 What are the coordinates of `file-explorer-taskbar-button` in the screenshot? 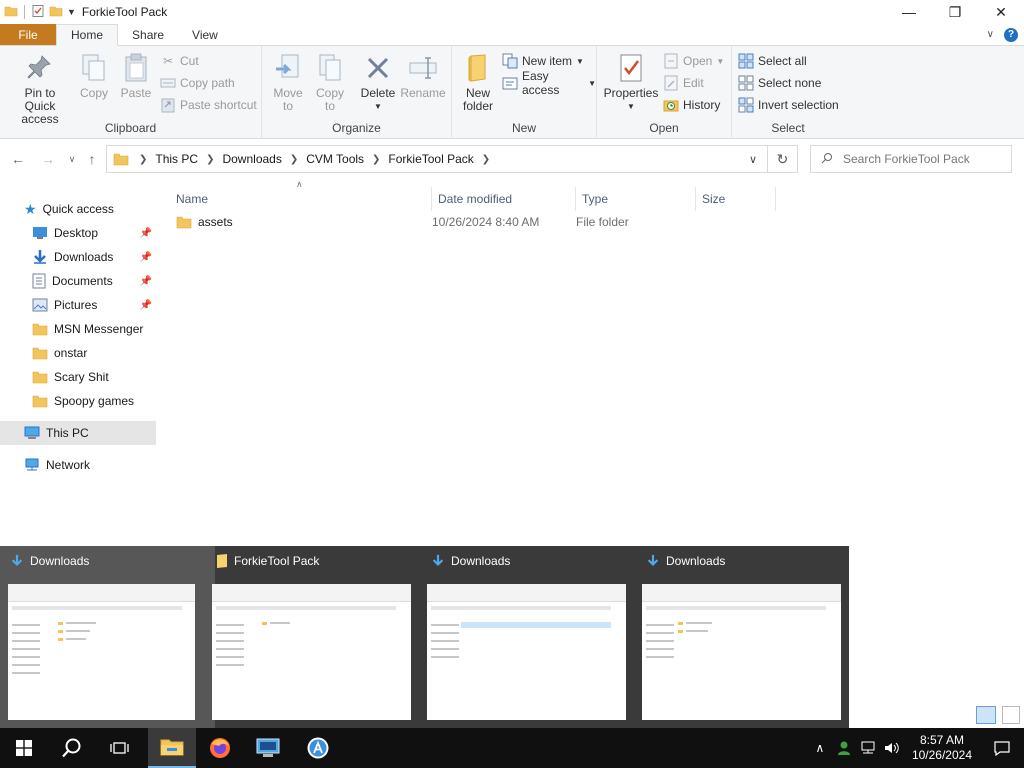 It's located at (172, 748).